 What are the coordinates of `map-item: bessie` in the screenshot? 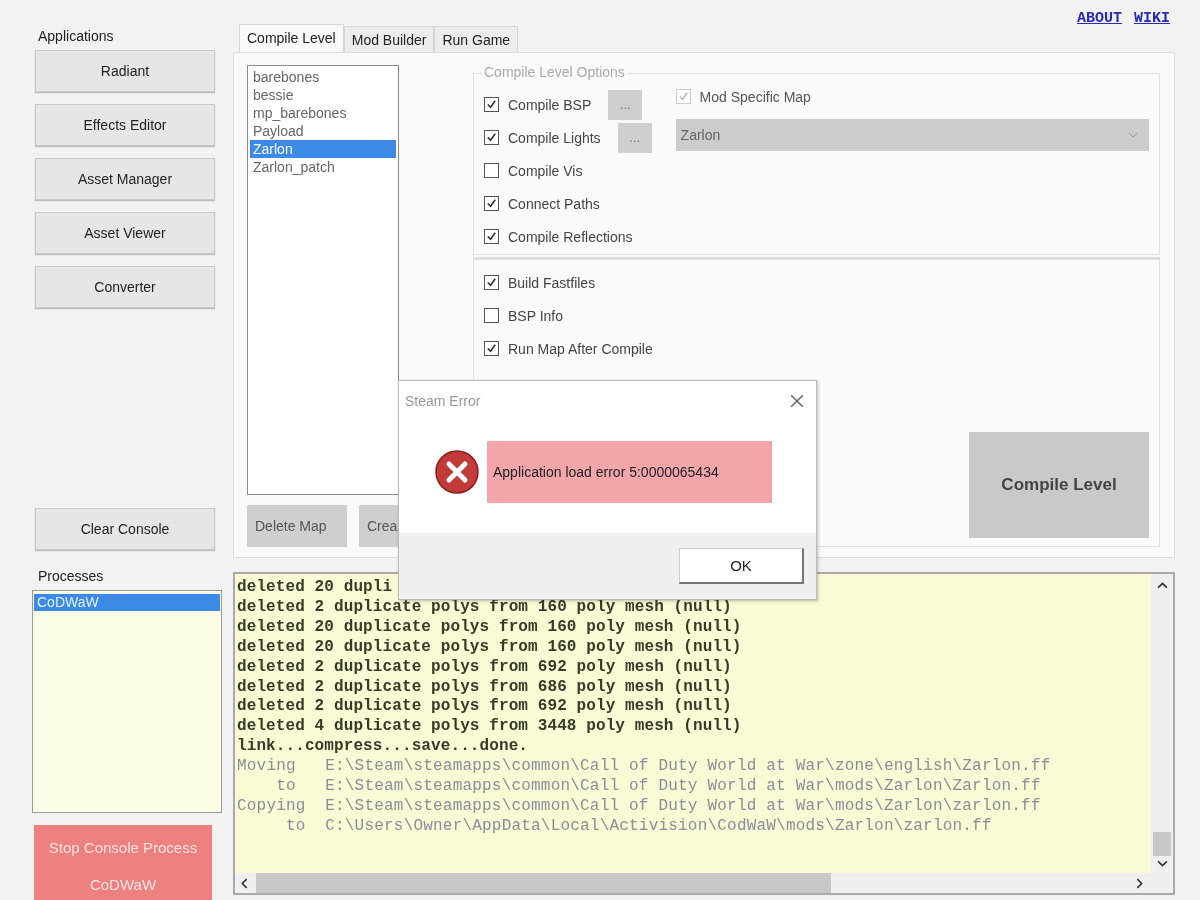 It's located at (323, 95).